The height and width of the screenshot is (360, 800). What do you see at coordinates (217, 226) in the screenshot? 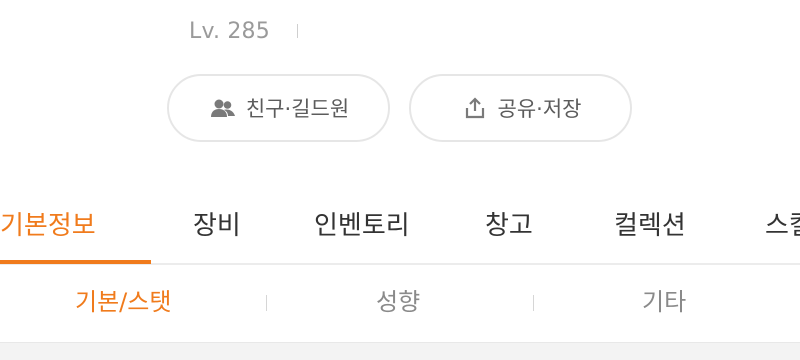
I see `tab-equipment: 장비` at bounding box center [217, 226].